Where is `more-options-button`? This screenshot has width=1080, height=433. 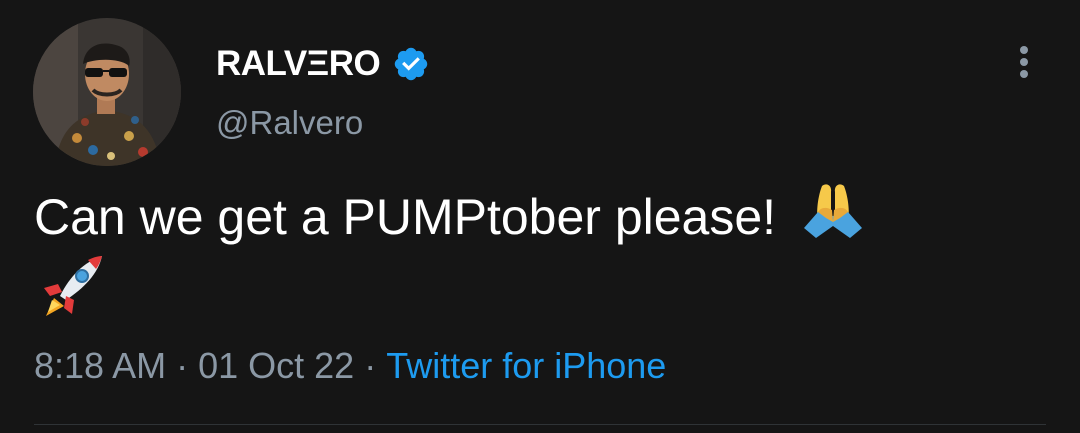 more-options-button is located at coordinates (1024, 62).